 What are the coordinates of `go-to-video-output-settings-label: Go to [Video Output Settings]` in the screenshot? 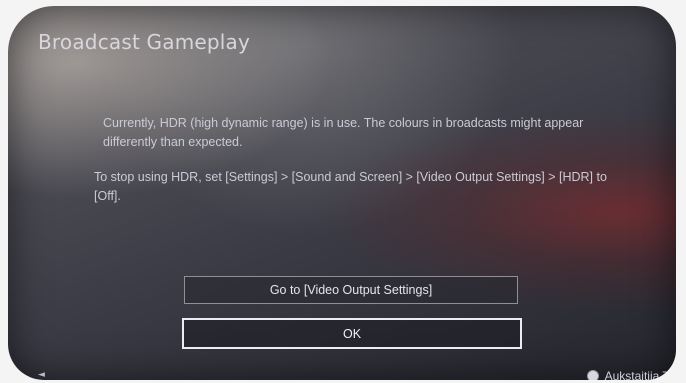 It's located at (351, 290).